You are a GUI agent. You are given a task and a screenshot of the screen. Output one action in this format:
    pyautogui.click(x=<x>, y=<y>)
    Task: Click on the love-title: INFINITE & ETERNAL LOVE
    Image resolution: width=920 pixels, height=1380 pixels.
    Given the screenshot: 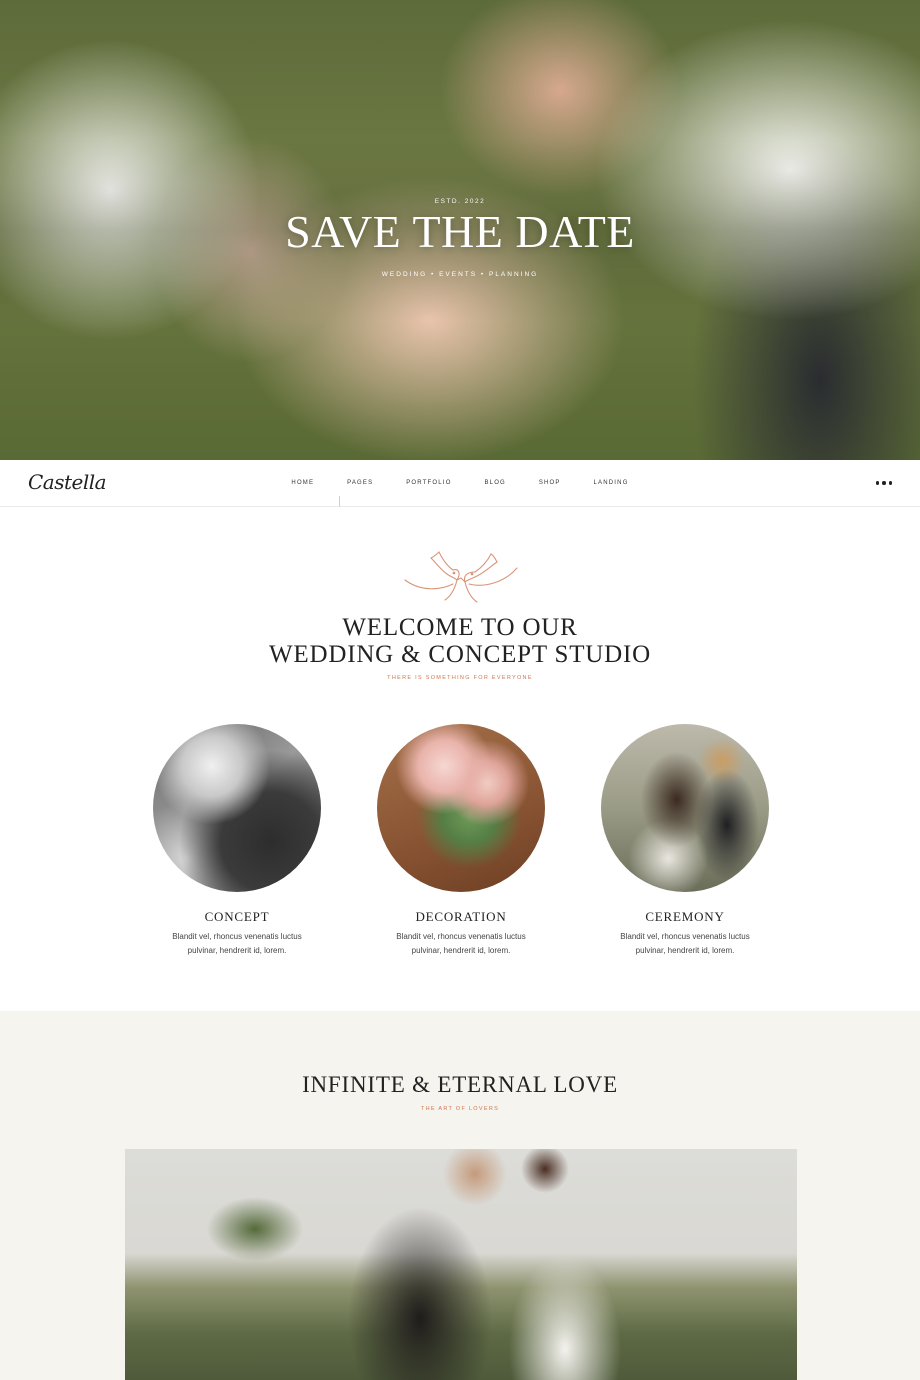 What is the action you would take?
    pyautogui.click(x=460, y=1084)
    